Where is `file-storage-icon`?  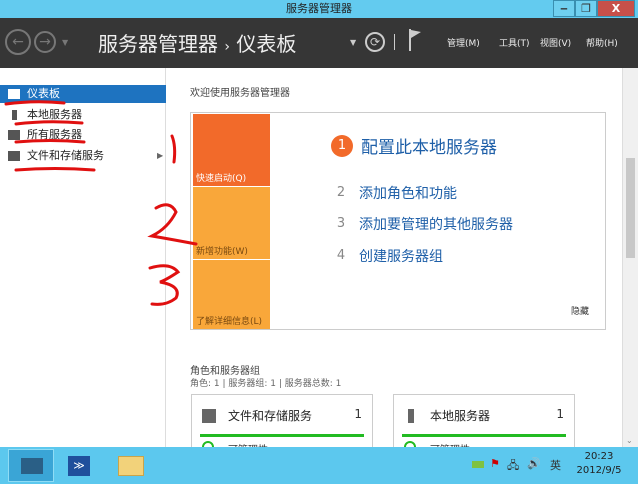 file-storage-icon is located at coordinates (209, 416).